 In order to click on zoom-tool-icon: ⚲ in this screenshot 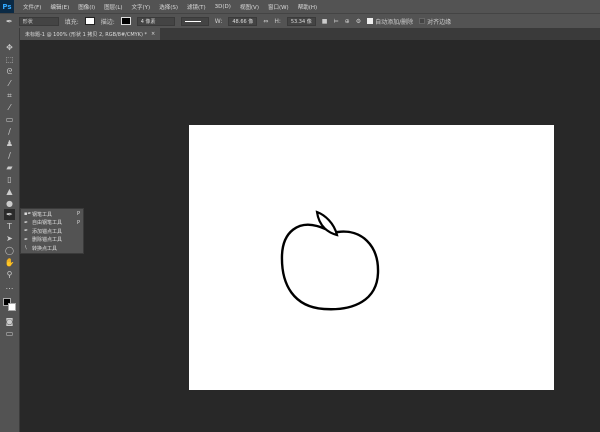, I will do `click(9, 274)`.